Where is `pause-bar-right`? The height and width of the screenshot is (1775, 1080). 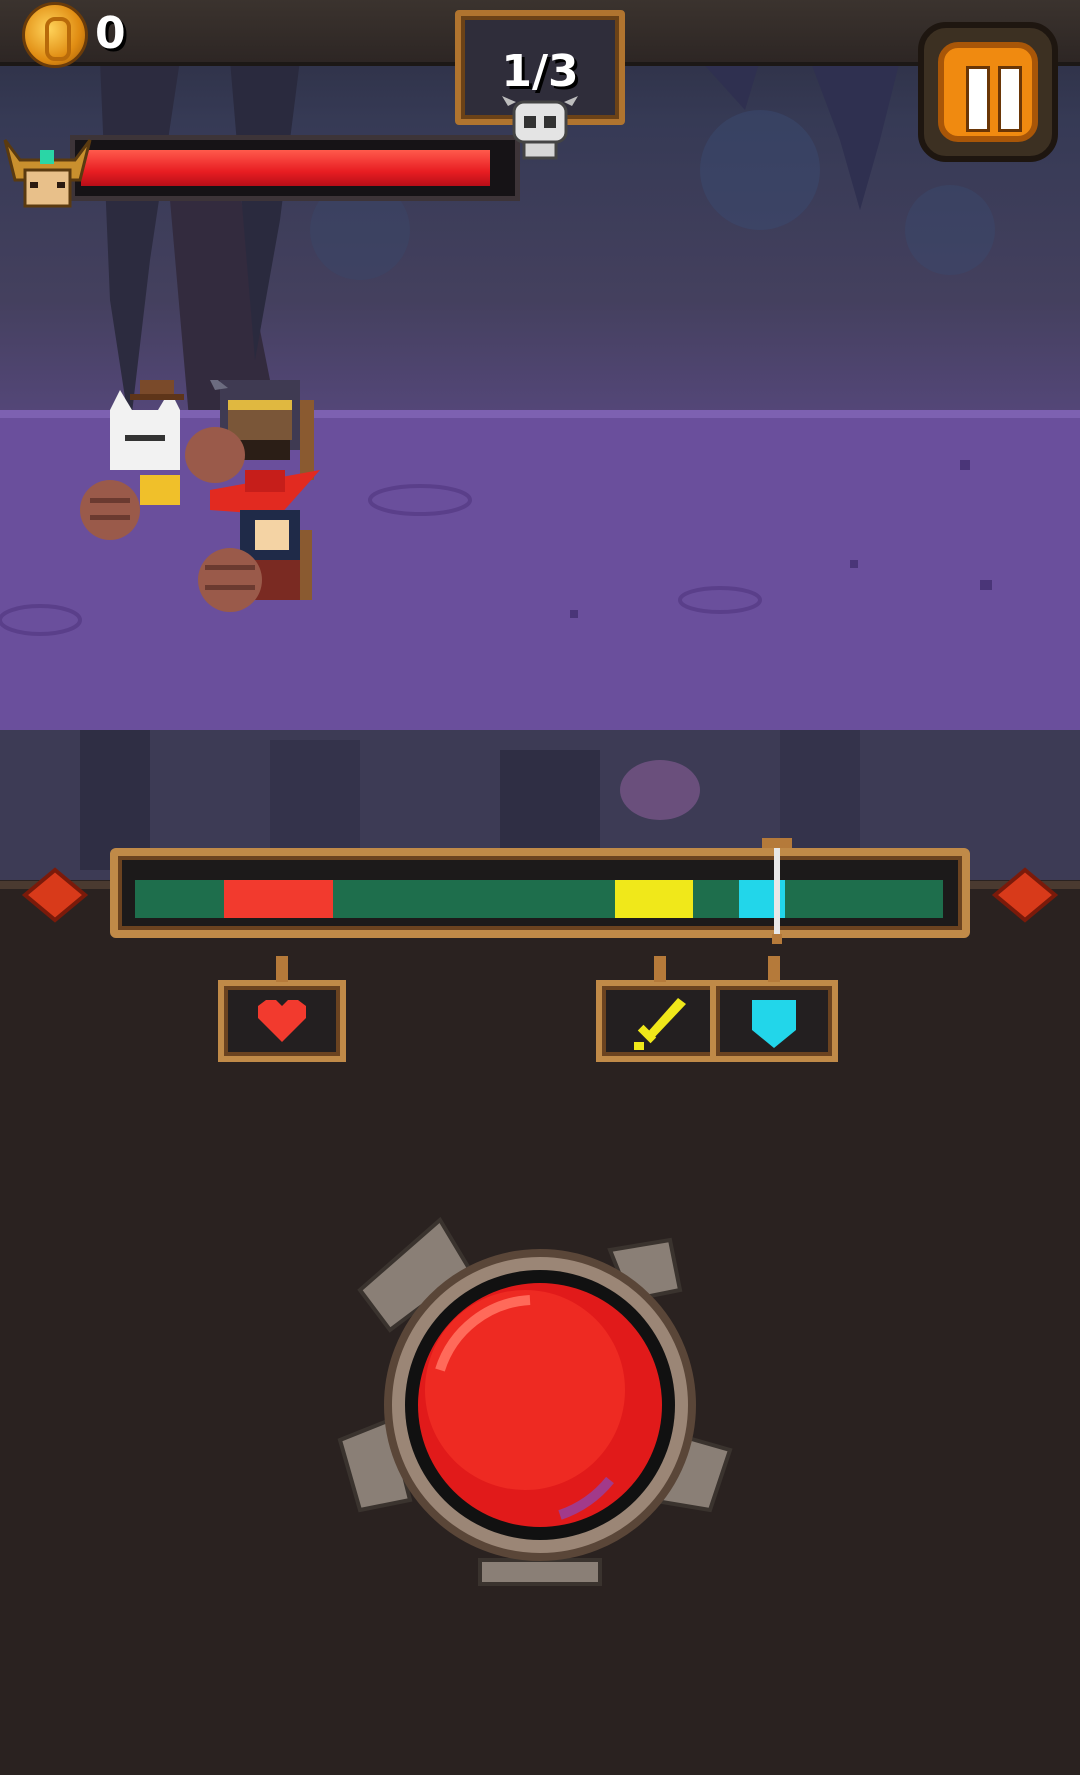 pause-bar-right is located at coordinates (1010, 99).